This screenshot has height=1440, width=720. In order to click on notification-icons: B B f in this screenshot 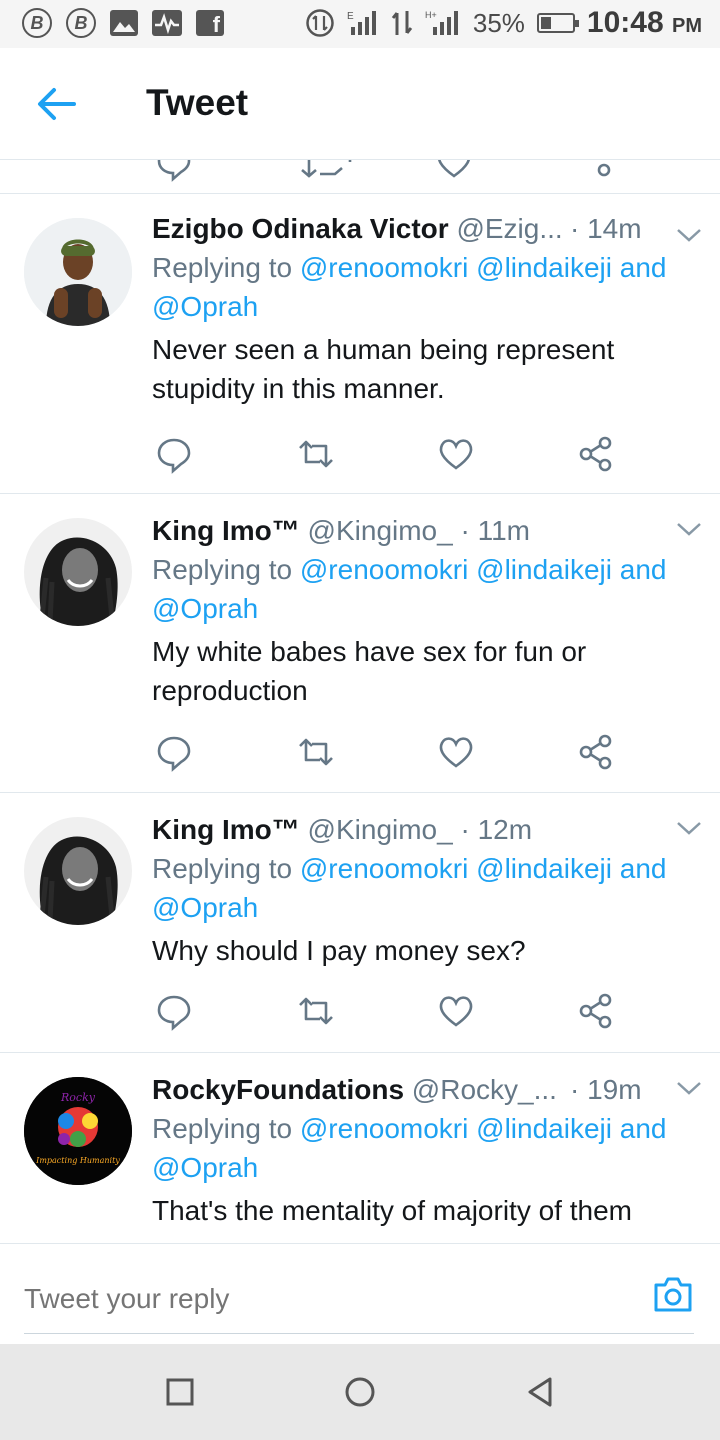, I will do `click(123, 23)`.